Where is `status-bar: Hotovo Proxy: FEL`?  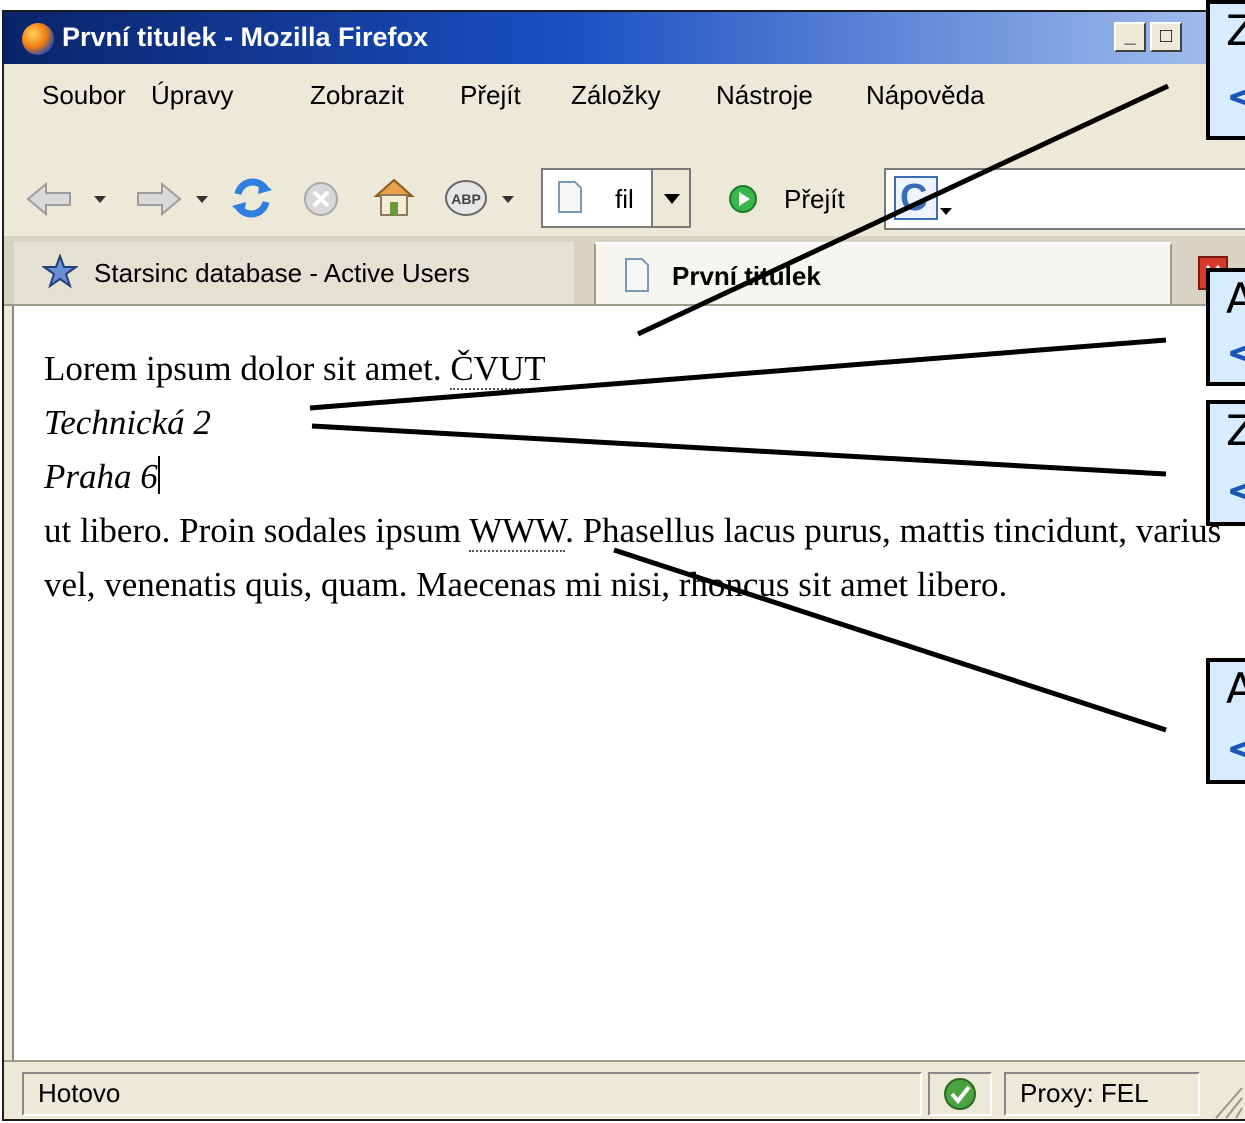
status-bar: Hotovo Proxy: FEL is located at coordinates (624, 1090).